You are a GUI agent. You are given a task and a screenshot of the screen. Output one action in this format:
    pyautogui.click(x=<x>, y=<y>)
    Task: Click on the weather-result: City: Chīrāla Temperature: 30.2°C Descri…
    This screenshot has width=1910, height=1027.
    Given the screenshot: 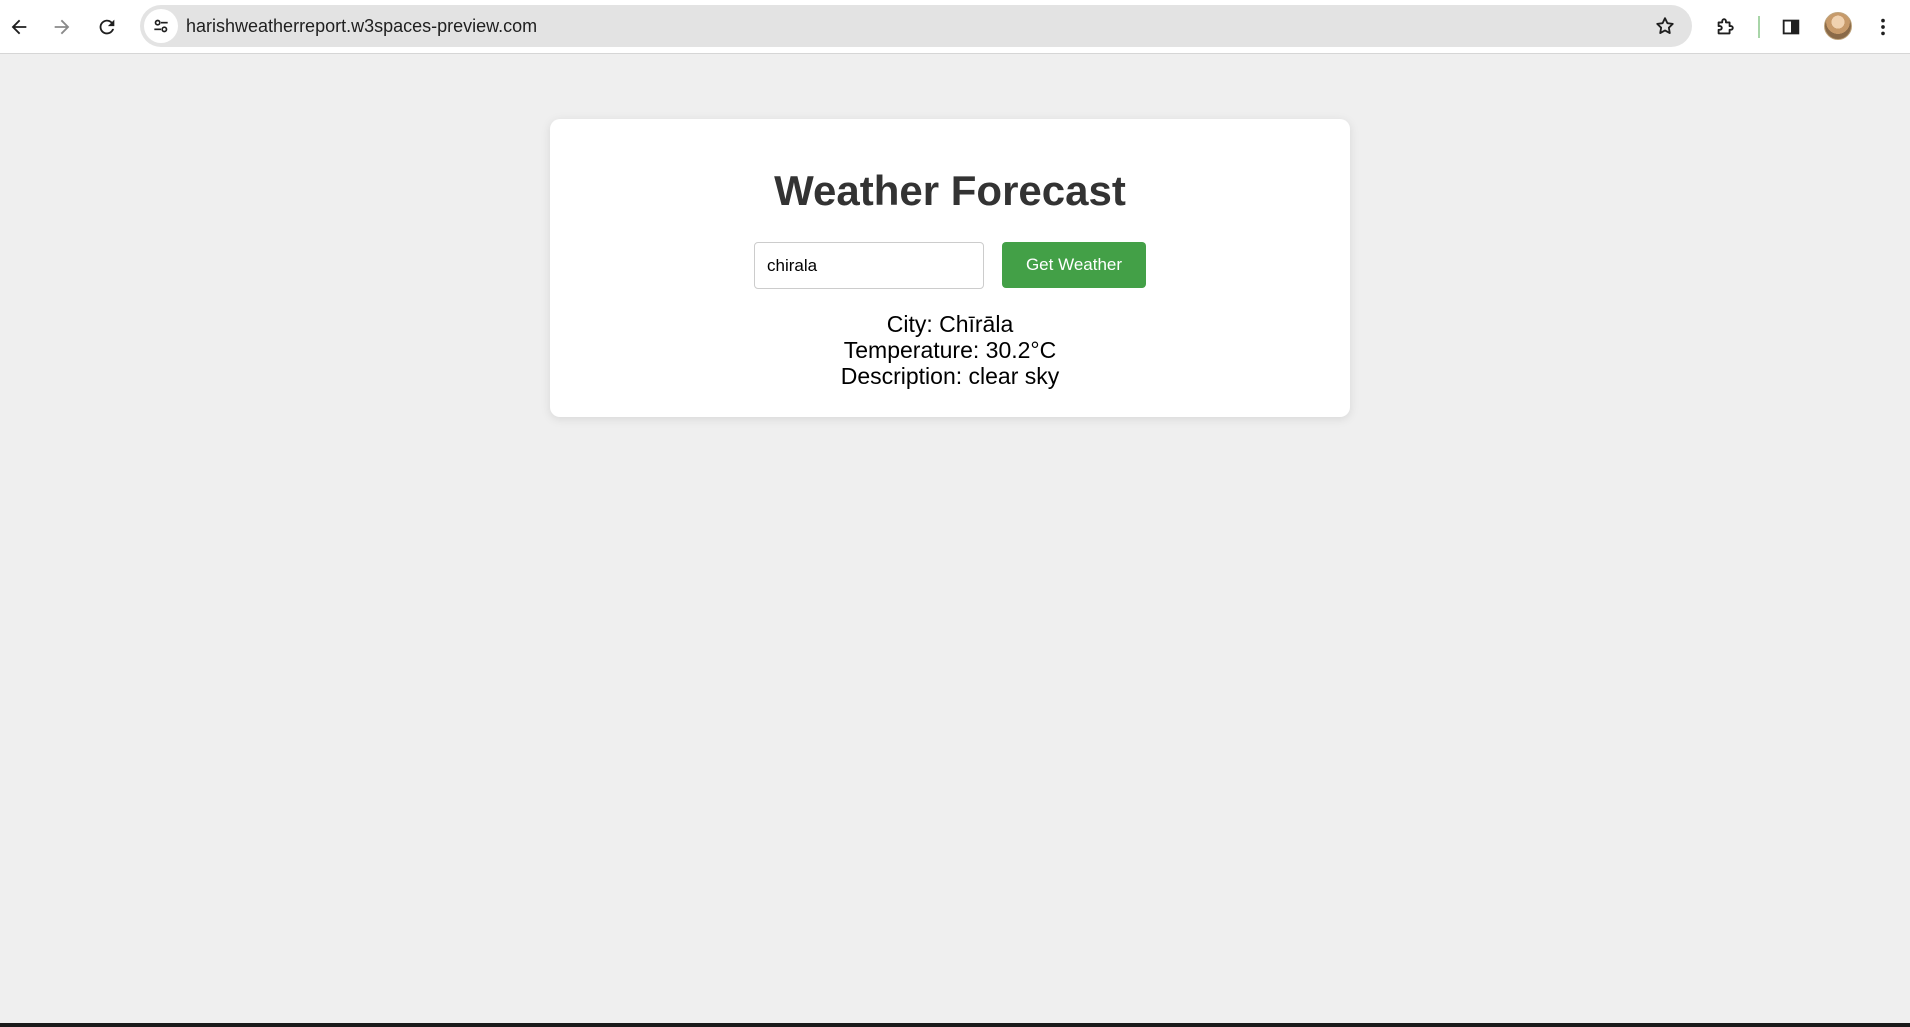 What is the action you would take?
    pyautogui.click(x=950, y=350)
    